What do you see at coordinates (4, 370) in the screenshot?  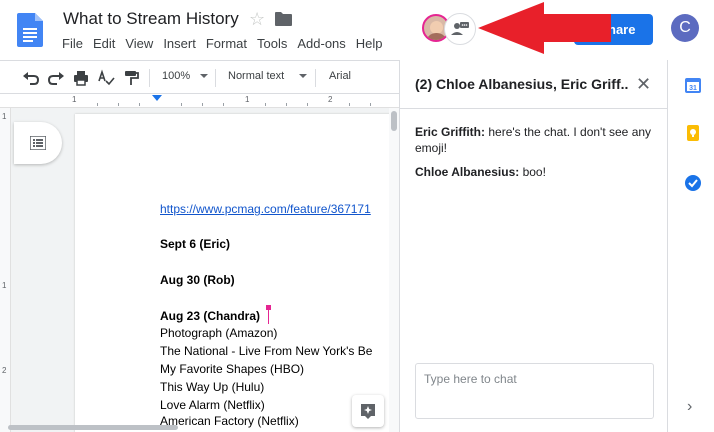 I see `vertical-ruler-number: 2` at bounding box center [4, 370].